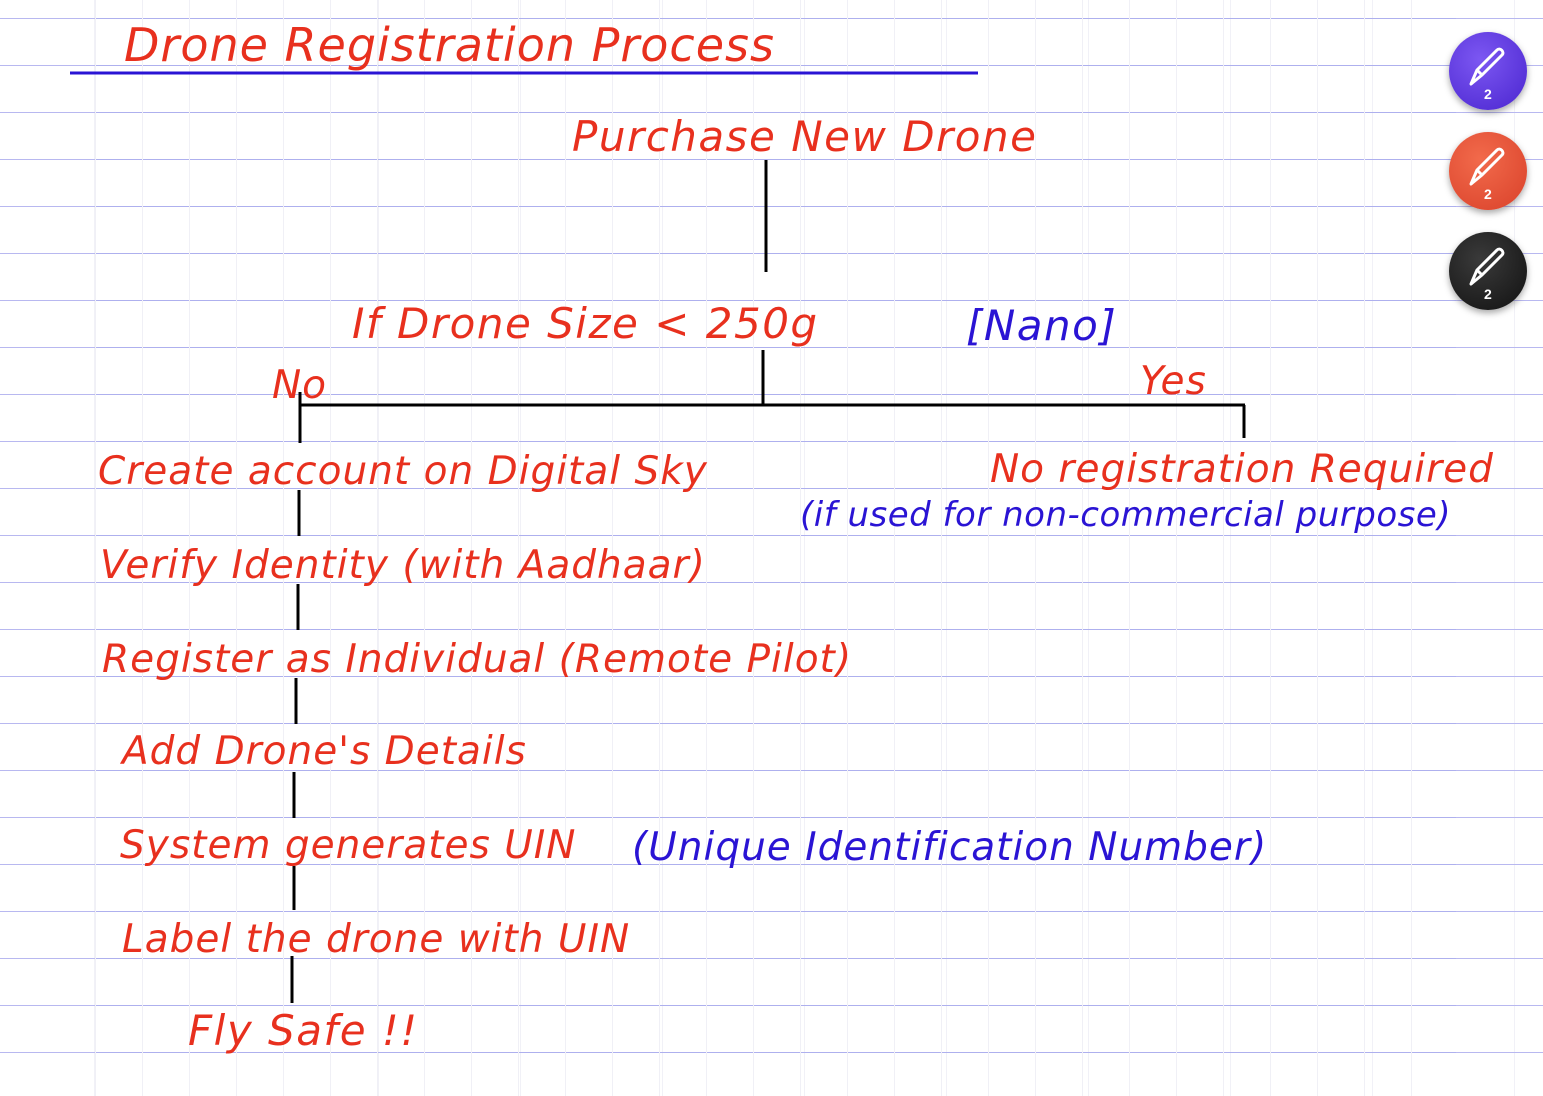 The image size is (1543, 1096). Describe the element at coordinates (950, 847) in the screenshot. I see `uin-expansion: (Unique Identification Number)` at that location.